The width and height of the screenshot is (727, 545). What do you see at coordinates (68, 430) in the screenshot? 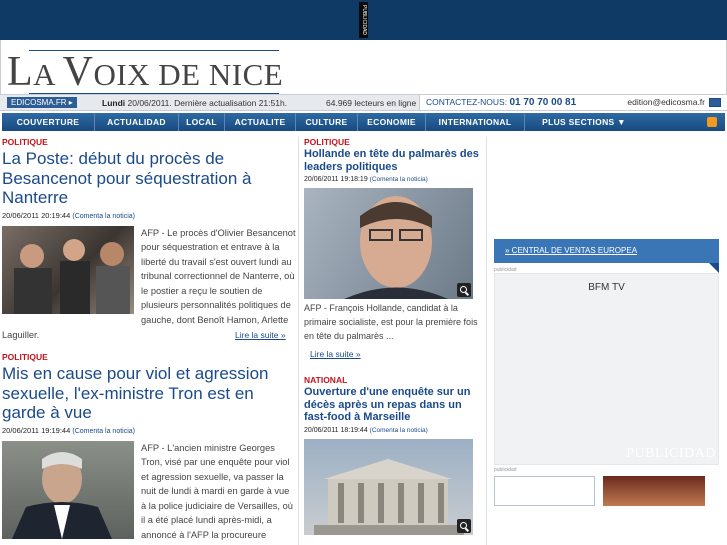
I see `article-meta: 20/06/2011 19:19:44 (Comenta la noticia)` at bounding box center [68, 430].